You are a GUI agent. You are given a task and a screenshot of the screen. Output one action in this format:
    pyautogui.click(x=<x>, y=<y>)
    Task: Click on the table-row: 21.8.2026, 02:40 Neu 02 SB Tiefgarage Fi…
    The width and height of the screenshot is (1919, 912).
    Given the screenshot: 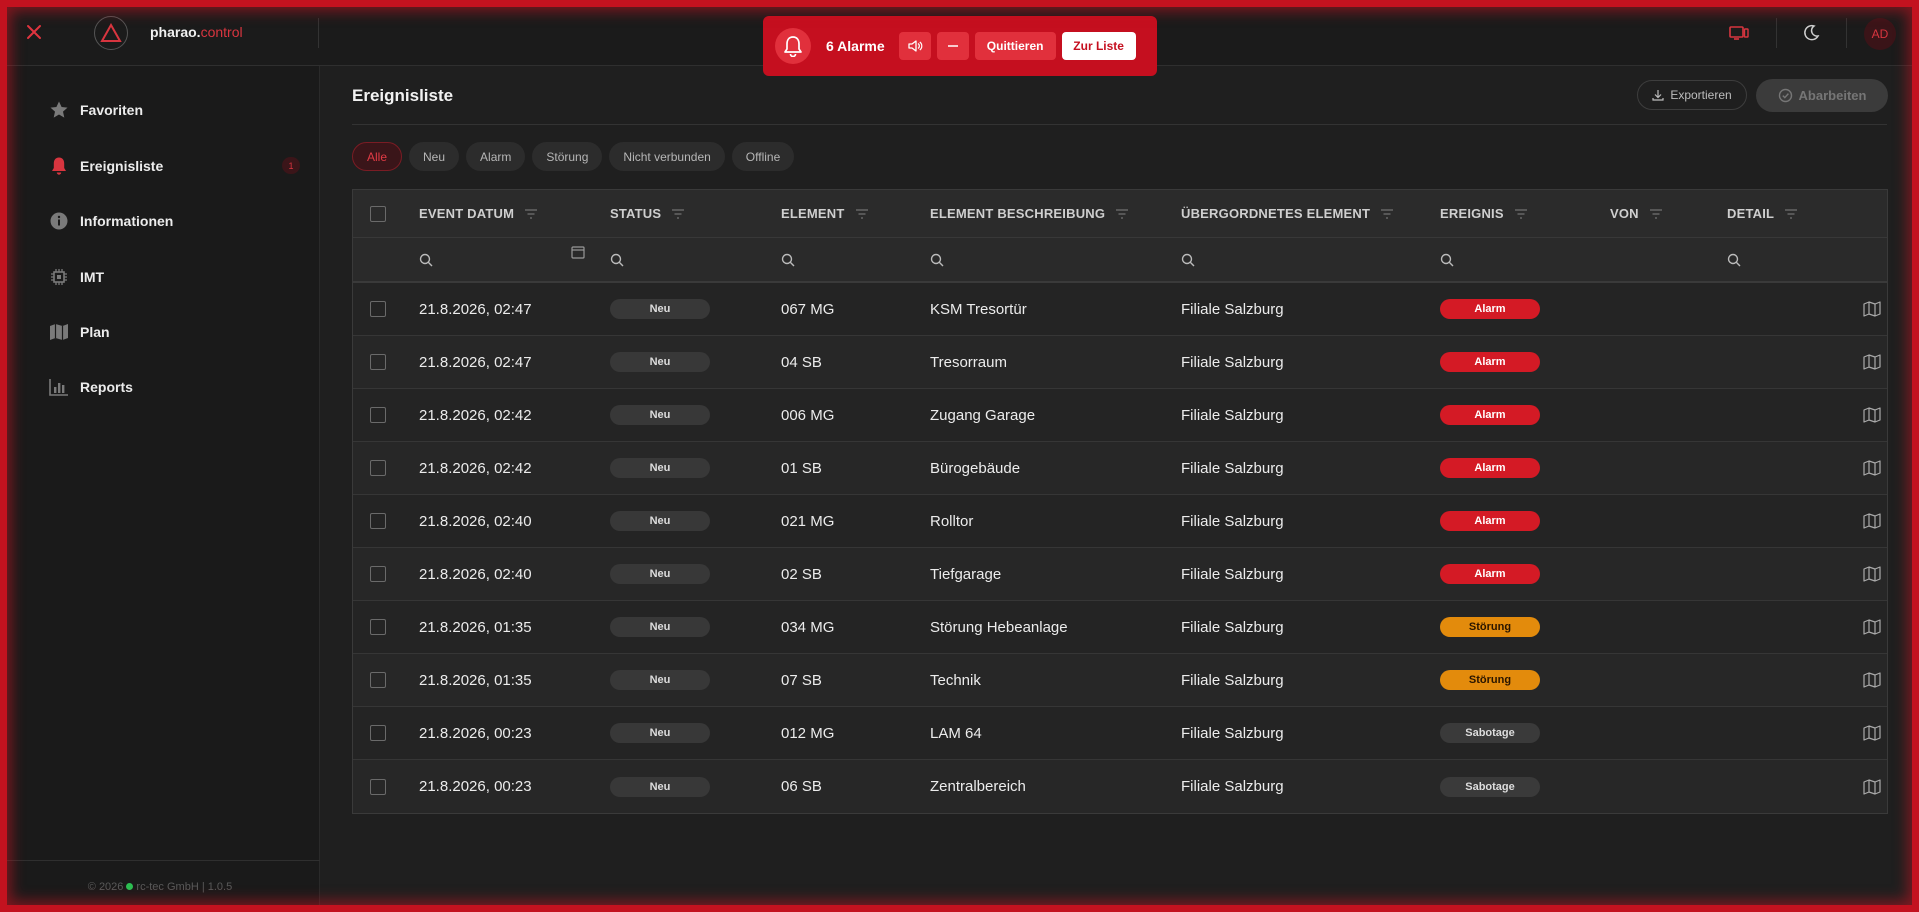 What is the action you would take?
    pyautogui.click(x=1120, y=574)
    